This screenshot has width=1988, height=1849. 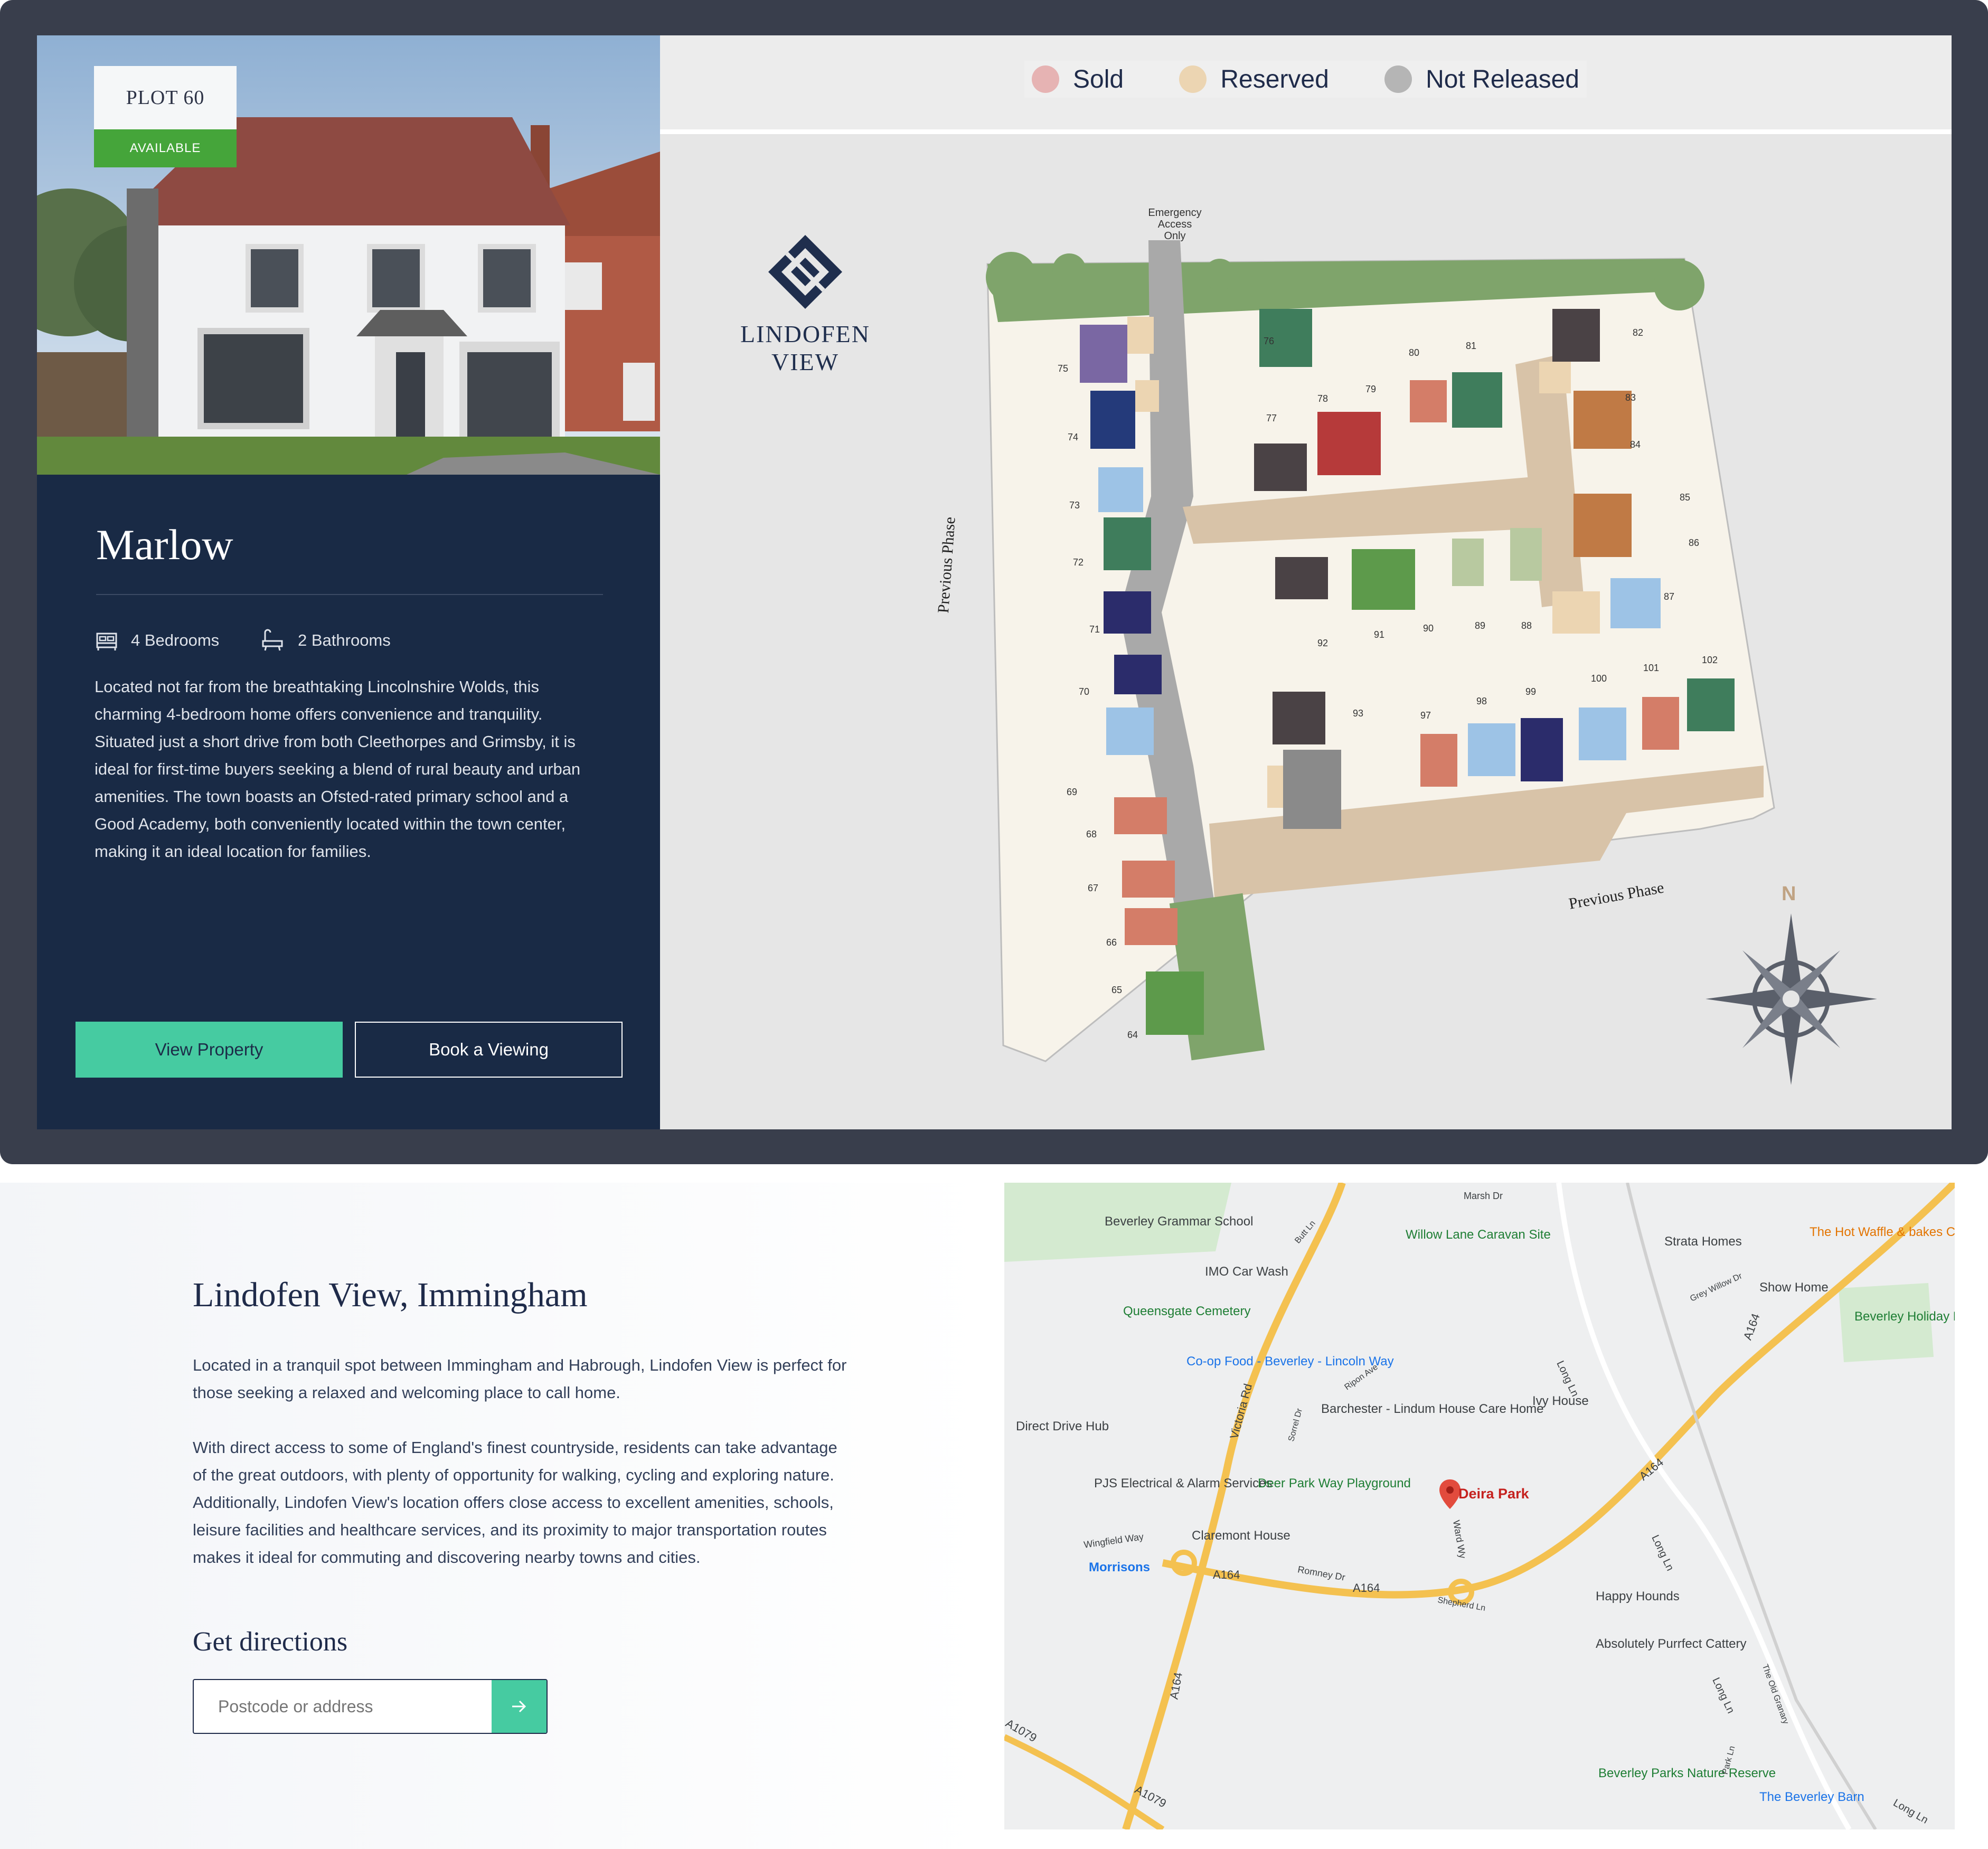 I want to click on legend-sold-label: Sold, so click(x=1098, y=79).